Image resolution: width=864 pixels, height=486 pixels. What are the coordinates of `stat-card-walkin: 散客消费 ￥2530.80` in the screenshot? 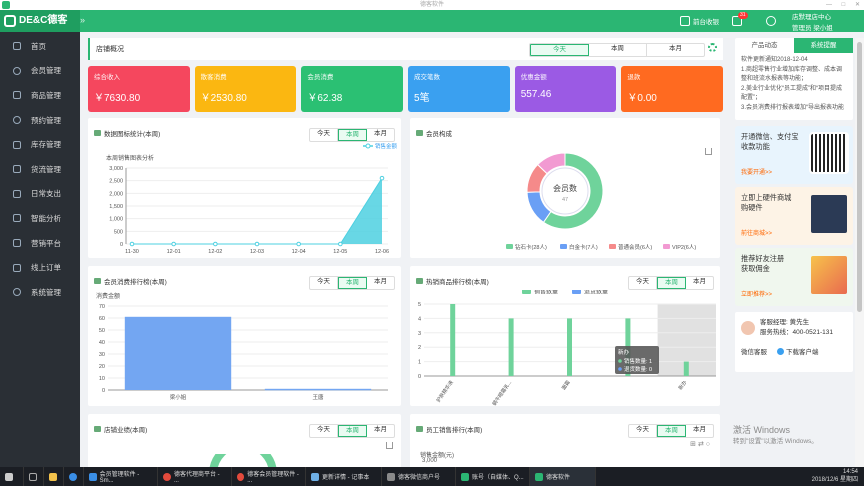 It's located at (245, 89).